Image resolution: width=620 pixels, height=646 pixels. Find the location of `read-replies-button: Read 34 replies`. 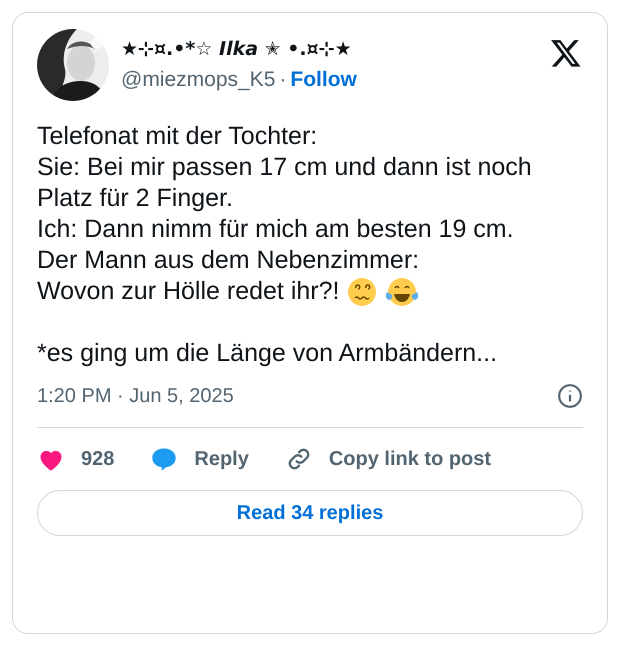

read-replies-button: Read 34 replies is located at coordinates (310, 513).